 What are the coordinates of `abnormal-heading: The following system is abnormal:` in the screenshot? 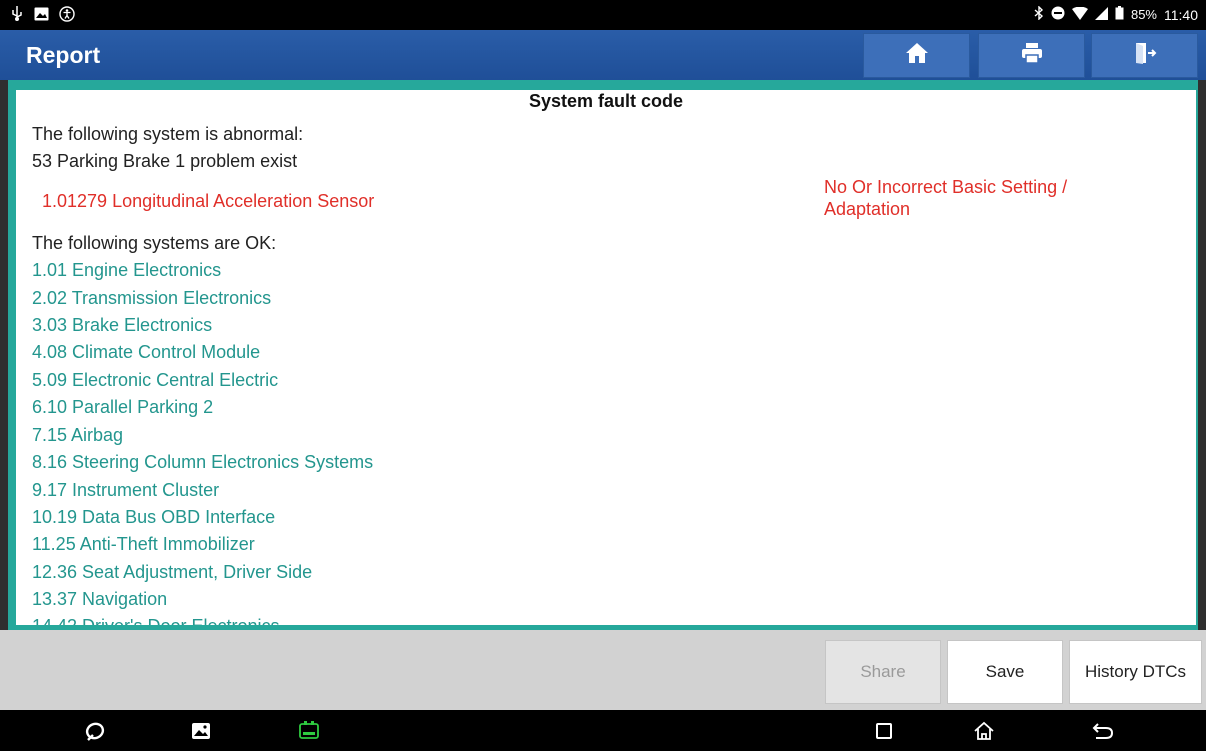 It's located at (168, 134).